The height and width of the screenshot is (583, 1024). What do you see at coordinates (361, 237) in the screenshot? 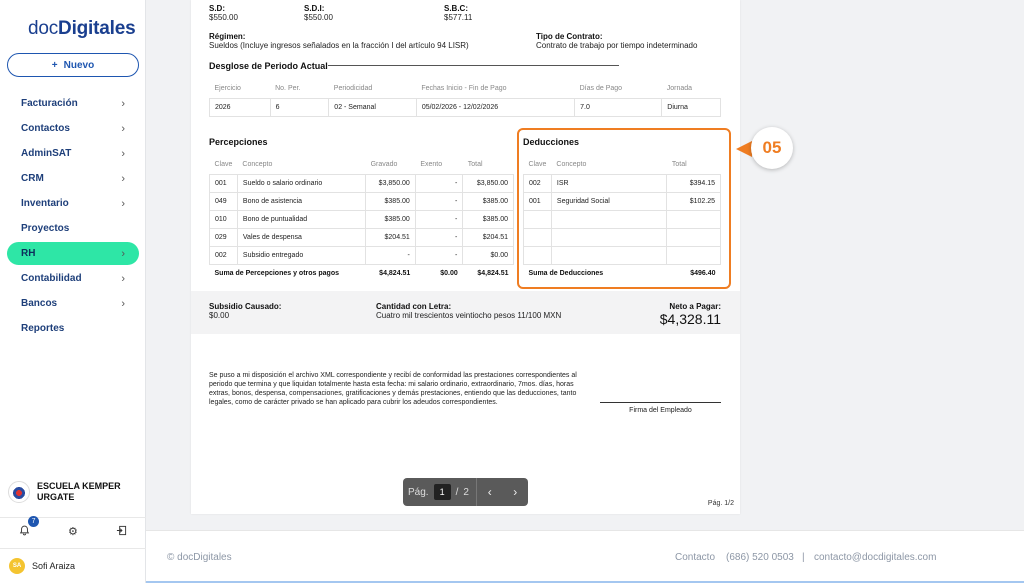
I see `table-row: 029 Vales de despensa $204.51- $204.51` at bounding box center [361, 237].